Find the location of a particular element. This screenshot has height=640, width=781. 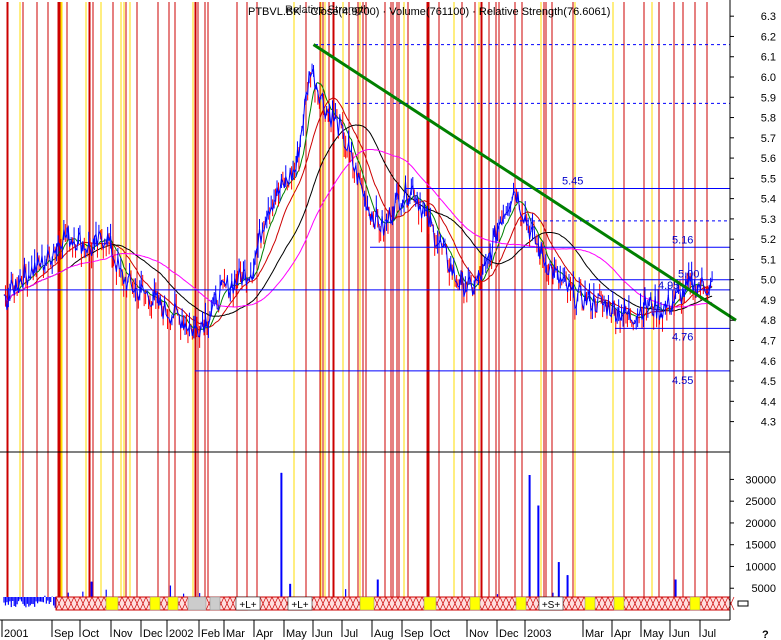

price-tick-label: 5.3 is located at coordinates (768, 220).